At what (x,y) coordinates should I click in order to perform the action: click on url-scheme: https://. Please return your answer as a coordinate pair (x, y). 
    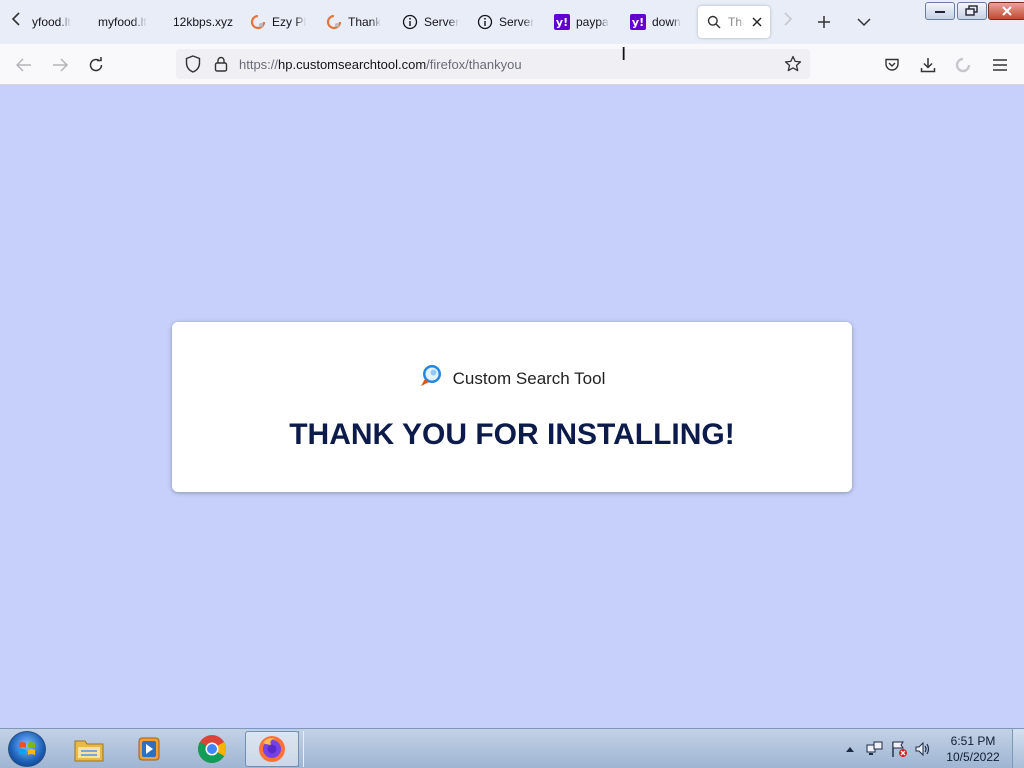
    Looking at the image, I should click on (259, 64).